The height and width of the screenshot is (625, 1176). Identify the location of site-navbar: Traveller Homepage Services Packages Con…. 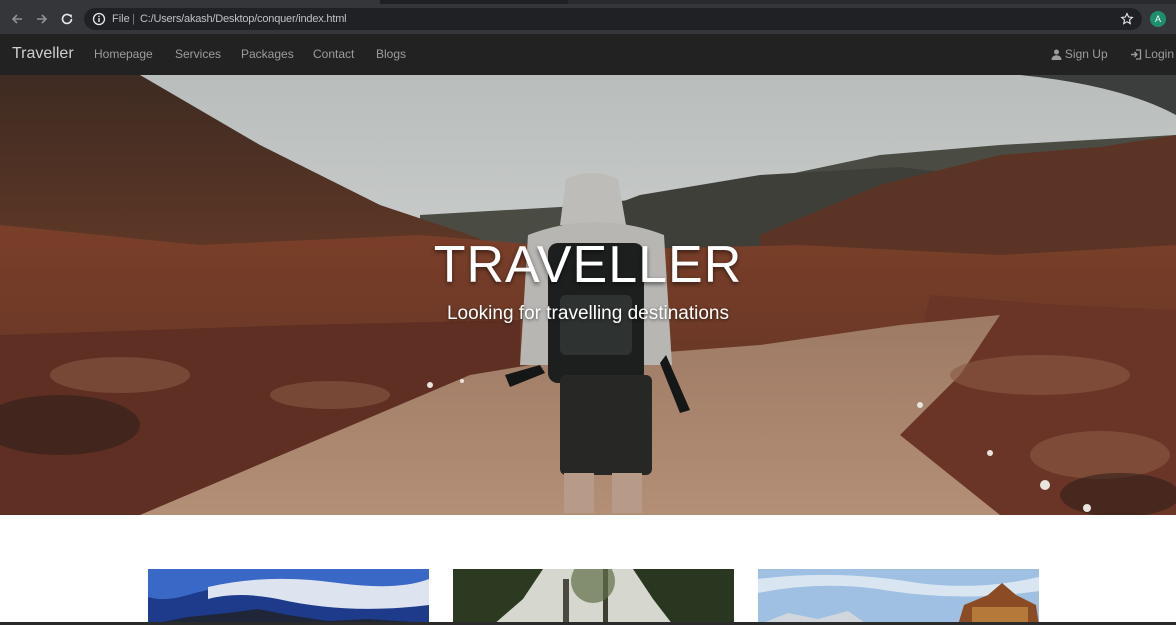
(588, 54).